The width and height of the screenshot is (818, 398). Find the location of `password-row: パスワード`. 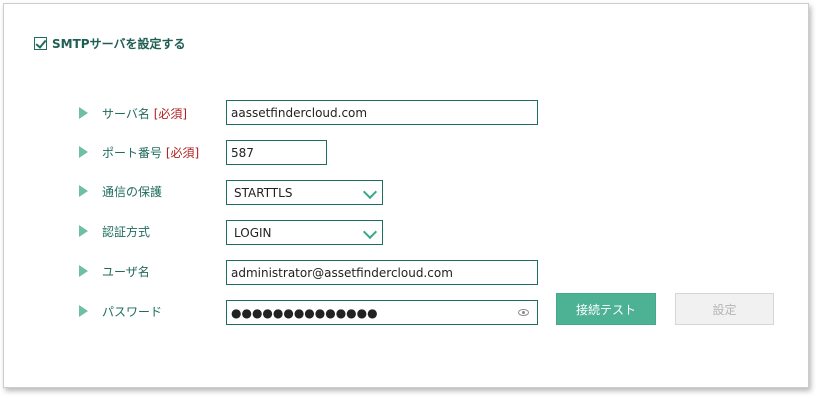

password-row: パスワード is located at coordinates (120, 311).